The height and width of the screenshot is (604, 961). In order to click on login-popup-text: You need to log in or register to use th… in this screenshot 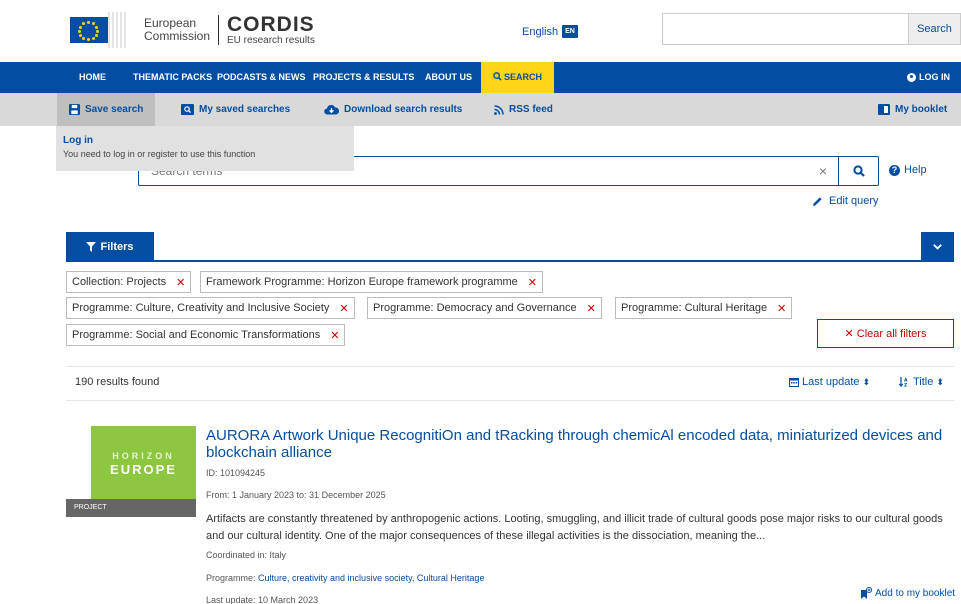, I will do `click(159, 154)`.